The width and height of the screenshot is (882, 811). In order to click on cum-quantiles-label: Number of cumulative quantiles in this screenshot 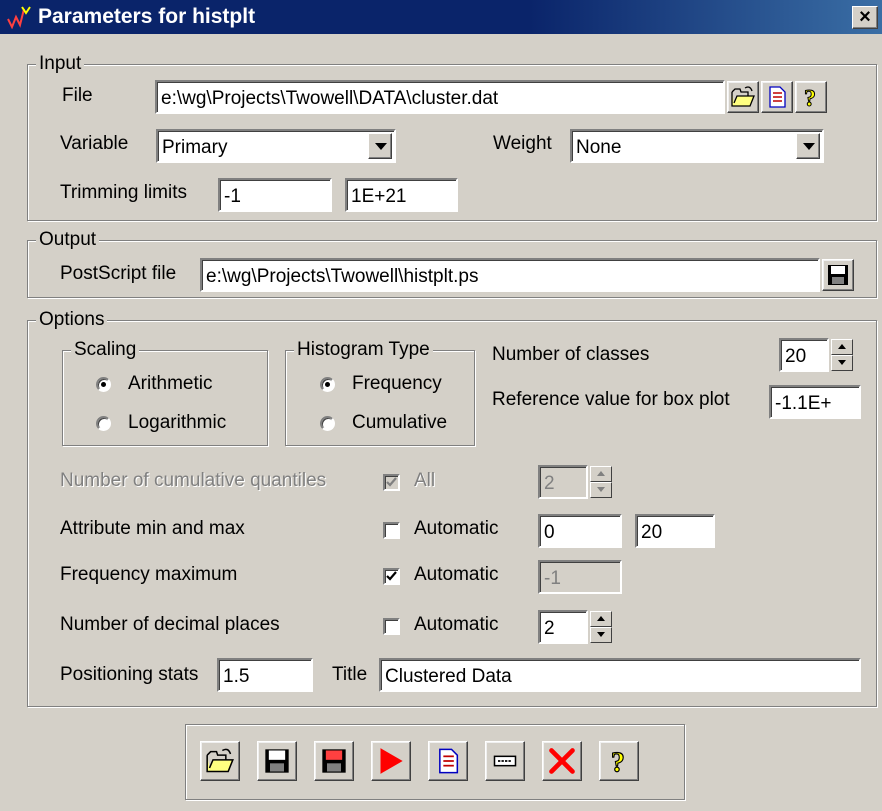, I will do `click(193, 480)`.